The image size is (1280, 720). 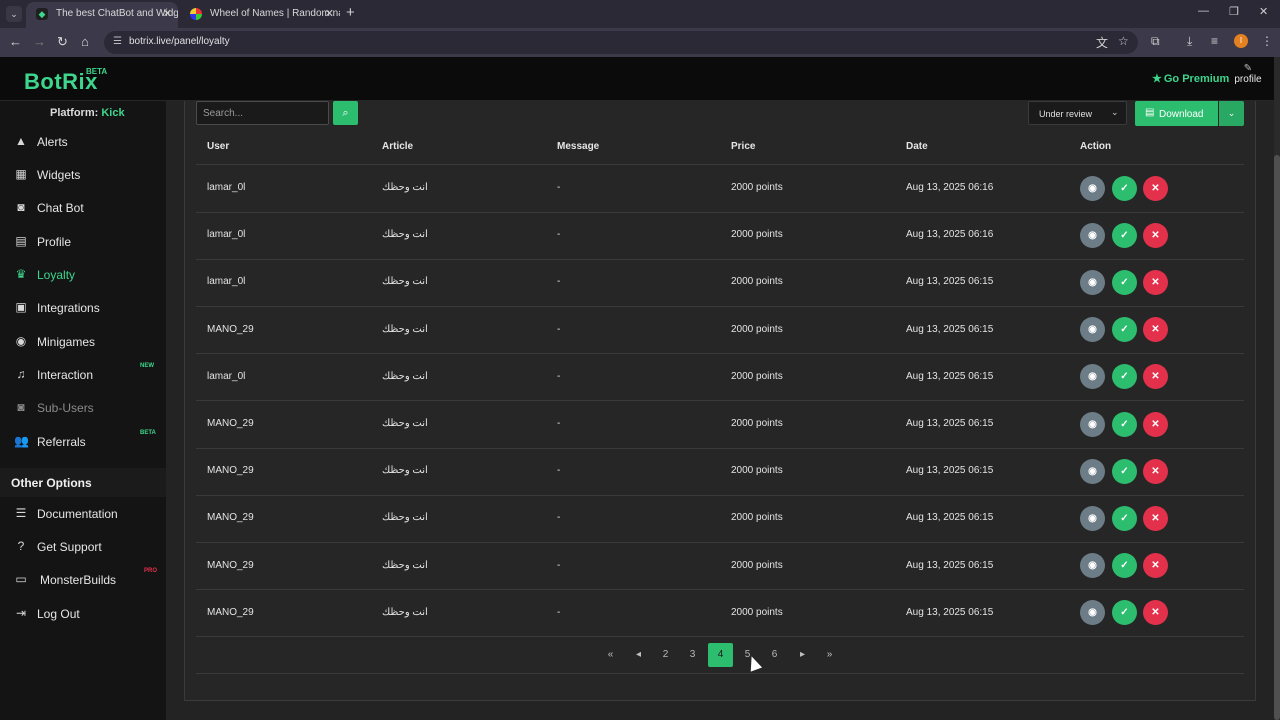 I want to click on site-info-icon: ☰, so click(x=117, y=41).